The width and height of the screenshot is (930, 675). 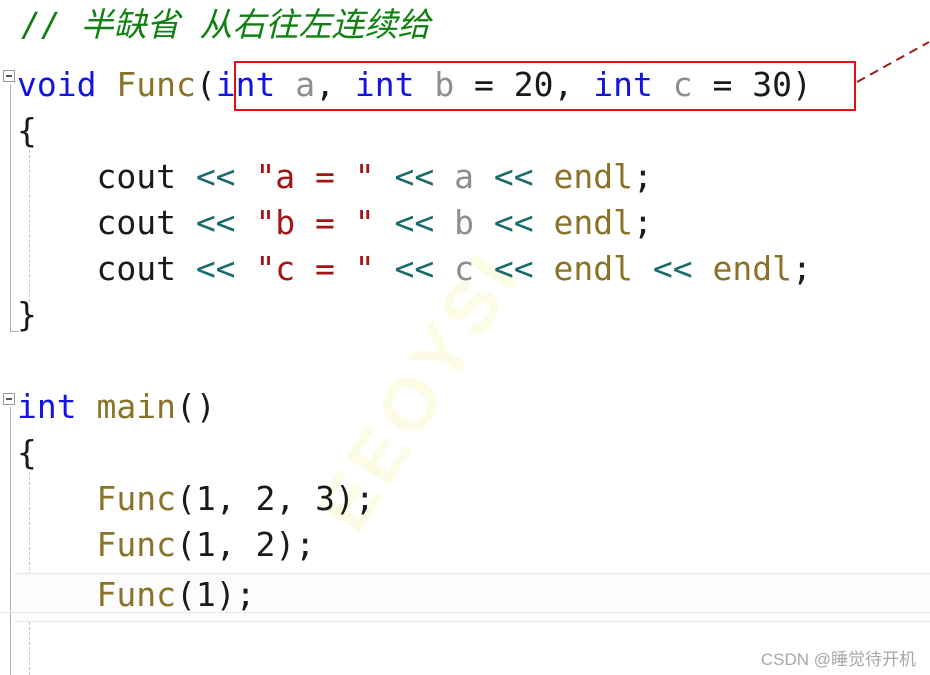 I want to click on code-token: 2, so click(x=265, y=498).